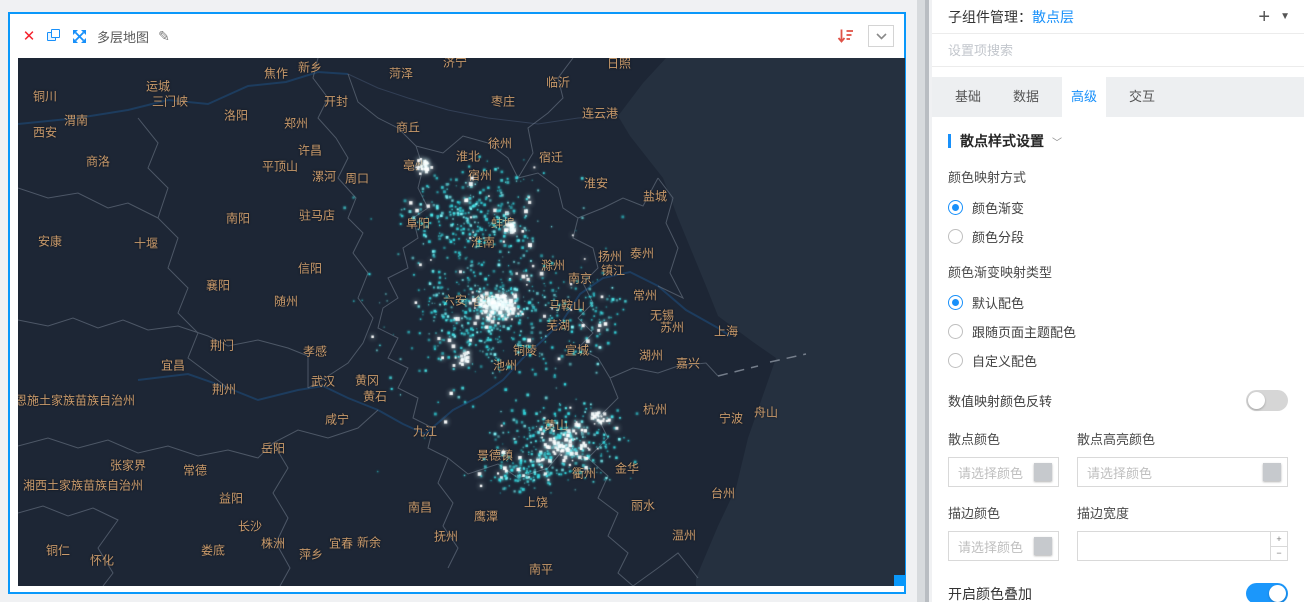  I want to click on stroke-width-input, so click(1174, 546).